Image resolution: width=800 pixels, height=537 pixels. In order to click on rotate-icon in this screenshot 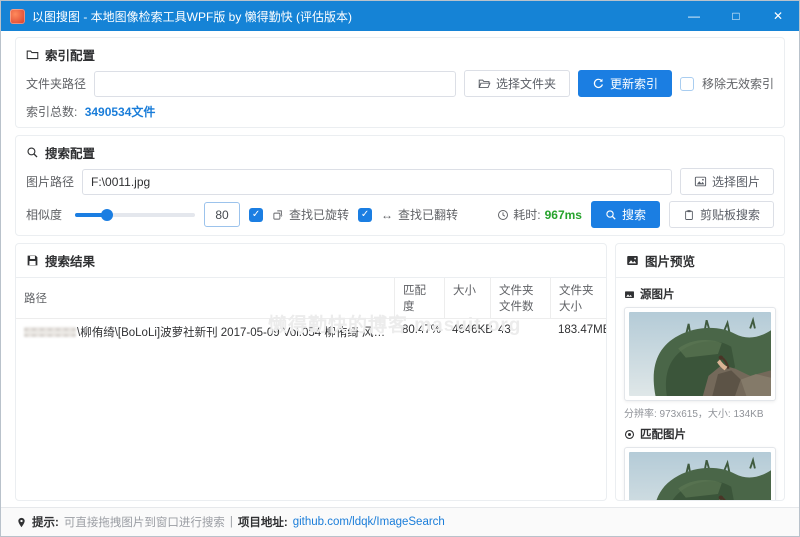, I will do `click(278, 214)`.